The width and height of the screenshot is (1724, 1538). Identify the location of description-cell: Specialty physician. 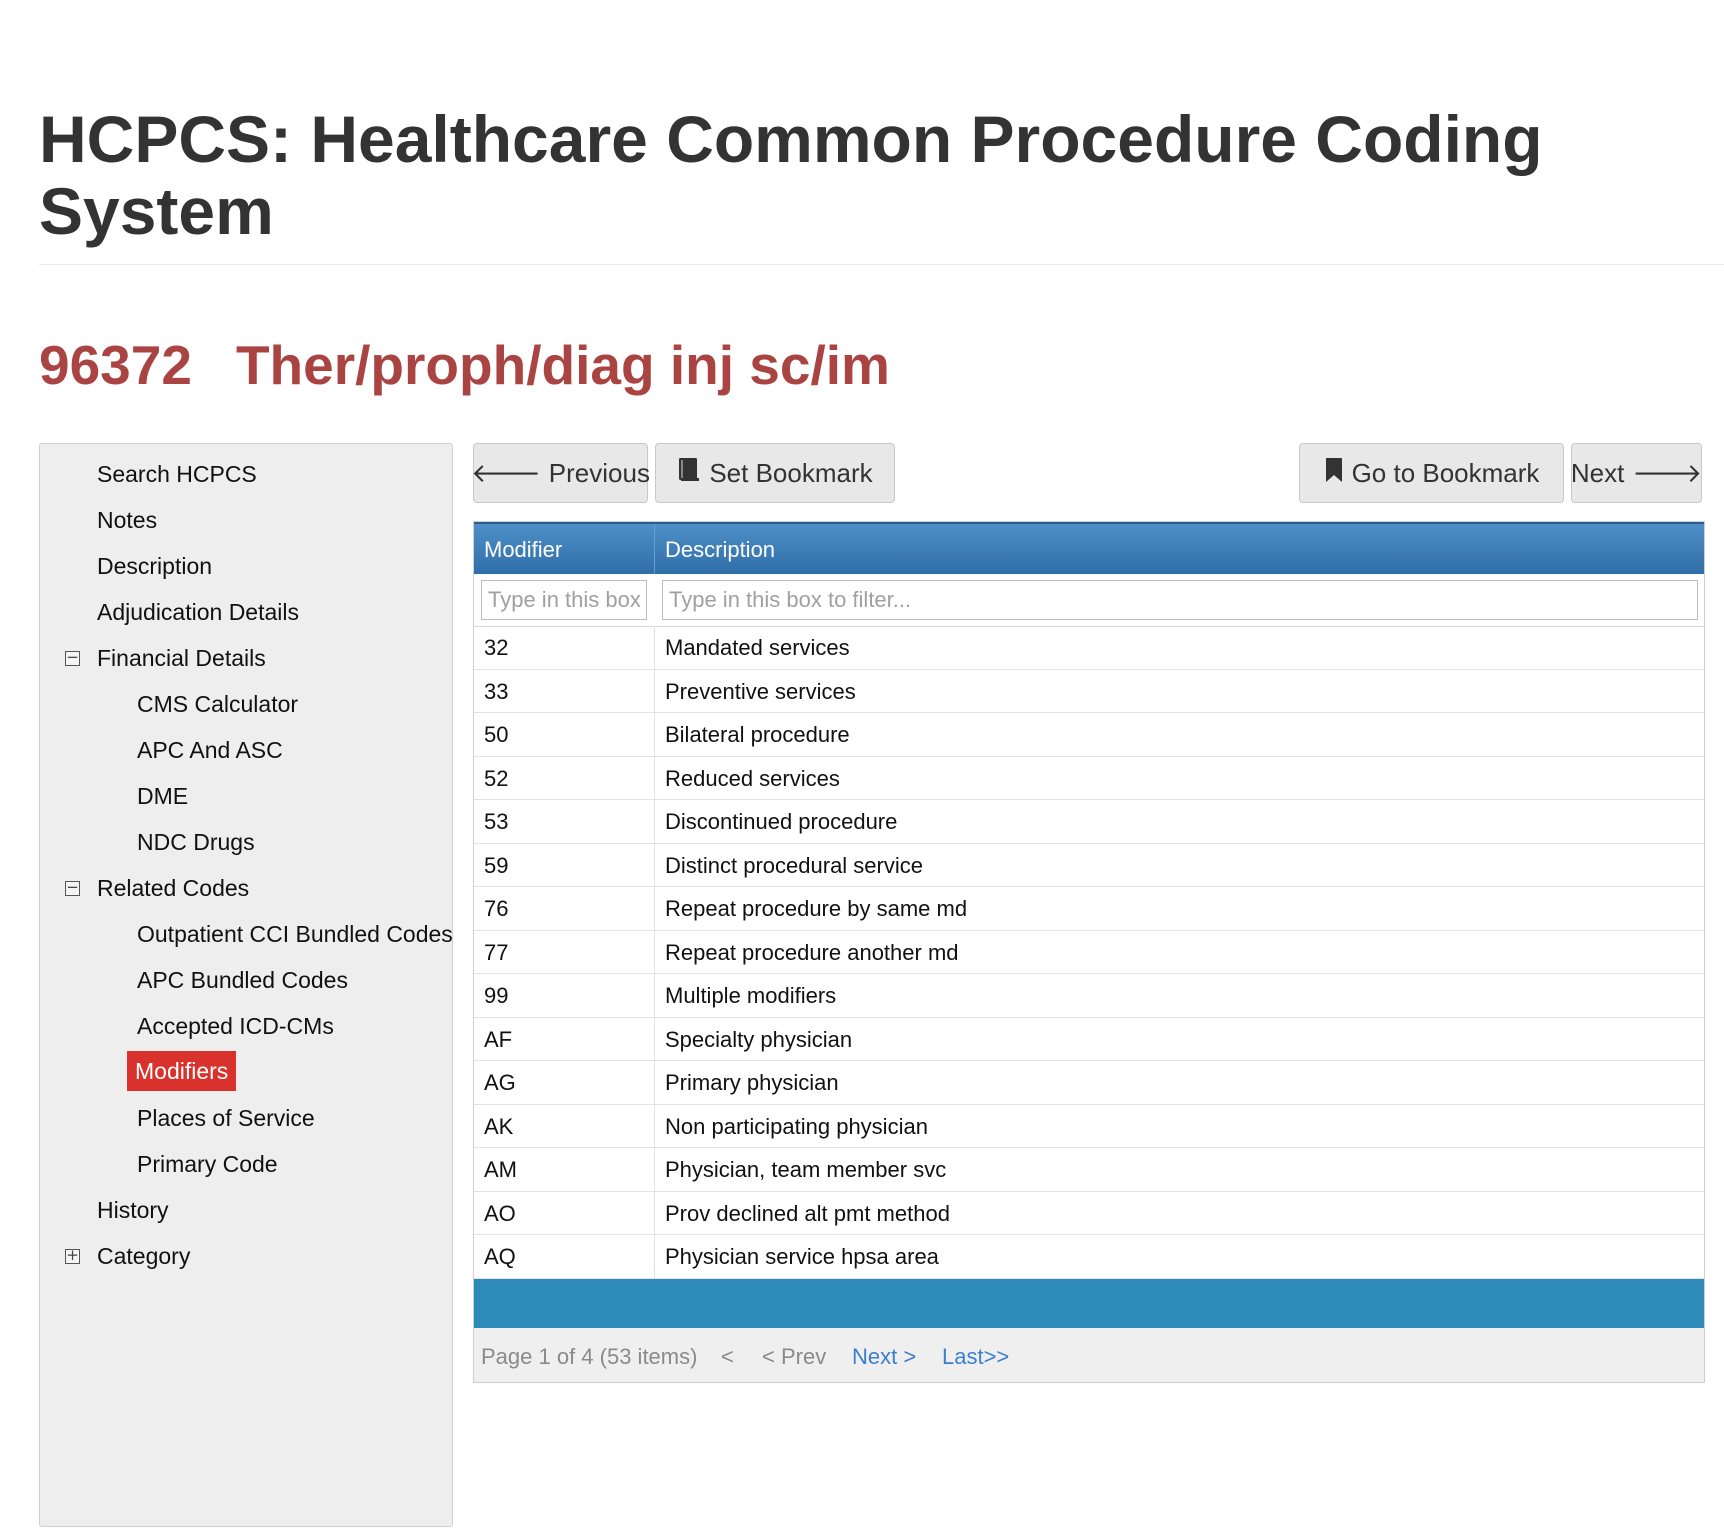
(759, 1039).